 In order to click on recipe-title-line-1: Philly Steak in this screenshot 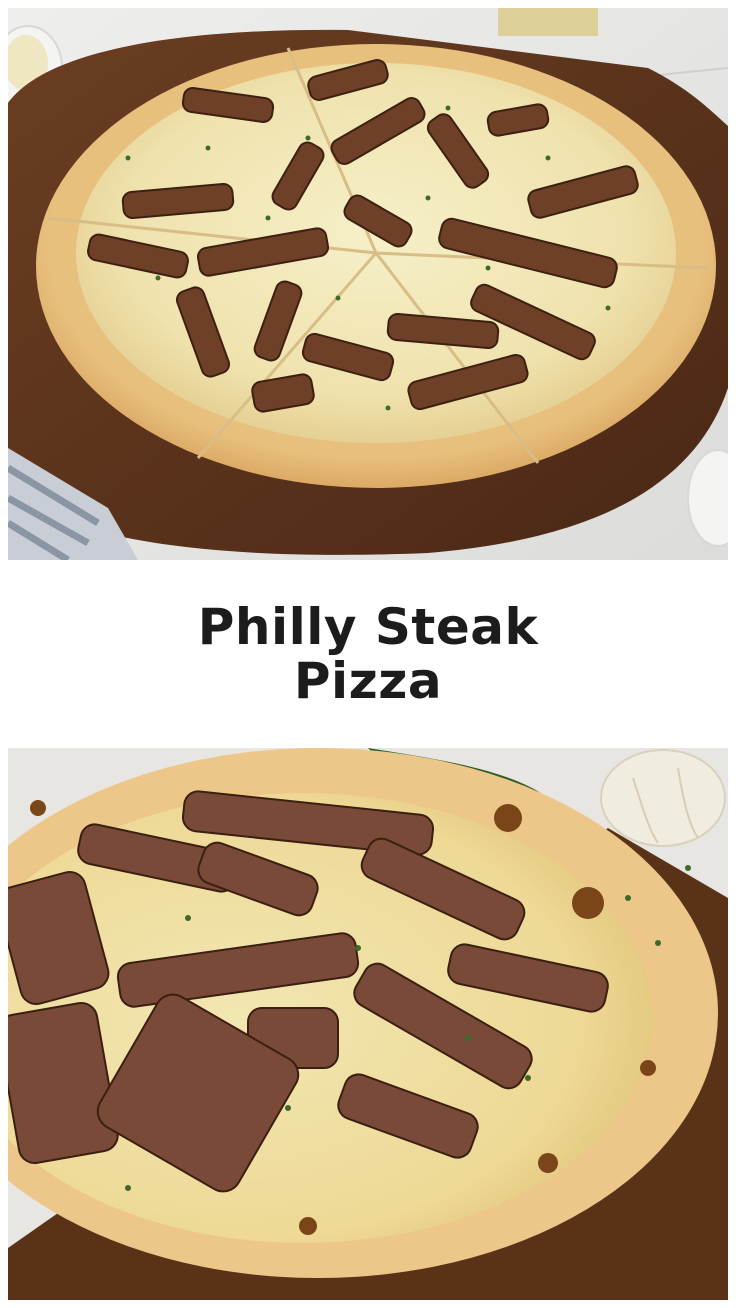, I will do `click(368, 627)`.